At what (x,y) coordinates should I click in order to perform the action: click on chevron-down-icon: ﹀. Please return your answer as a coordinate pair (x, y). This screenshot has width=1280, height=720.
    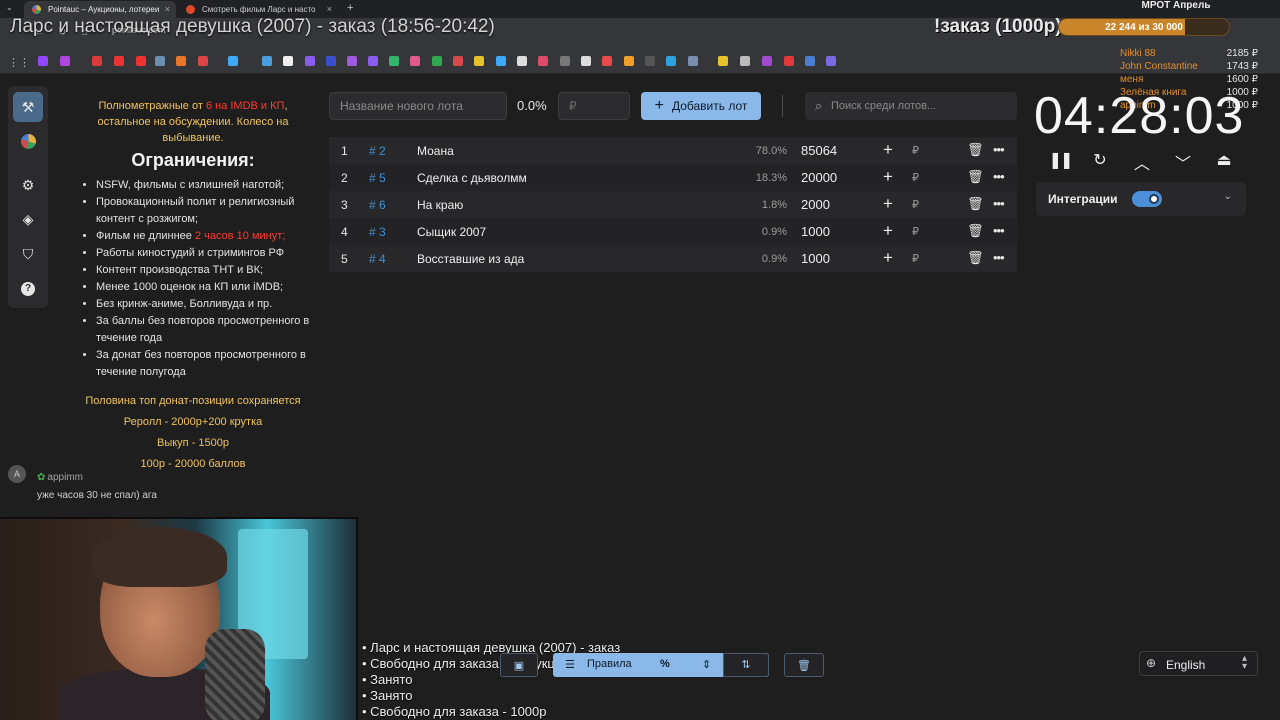
    Looking at the image, I should click on (1183, 162).